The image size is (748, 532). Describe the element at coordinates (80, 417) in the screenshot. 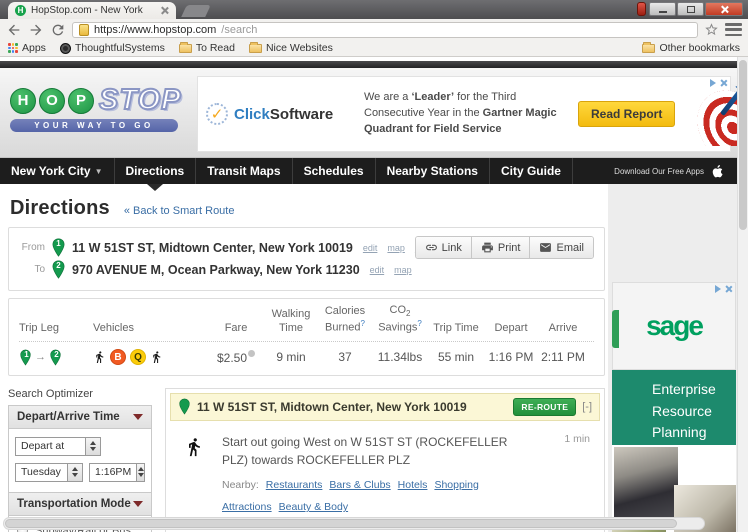

I see `depart-arrive-panel-header: Depart/Arrive Time` at that location.